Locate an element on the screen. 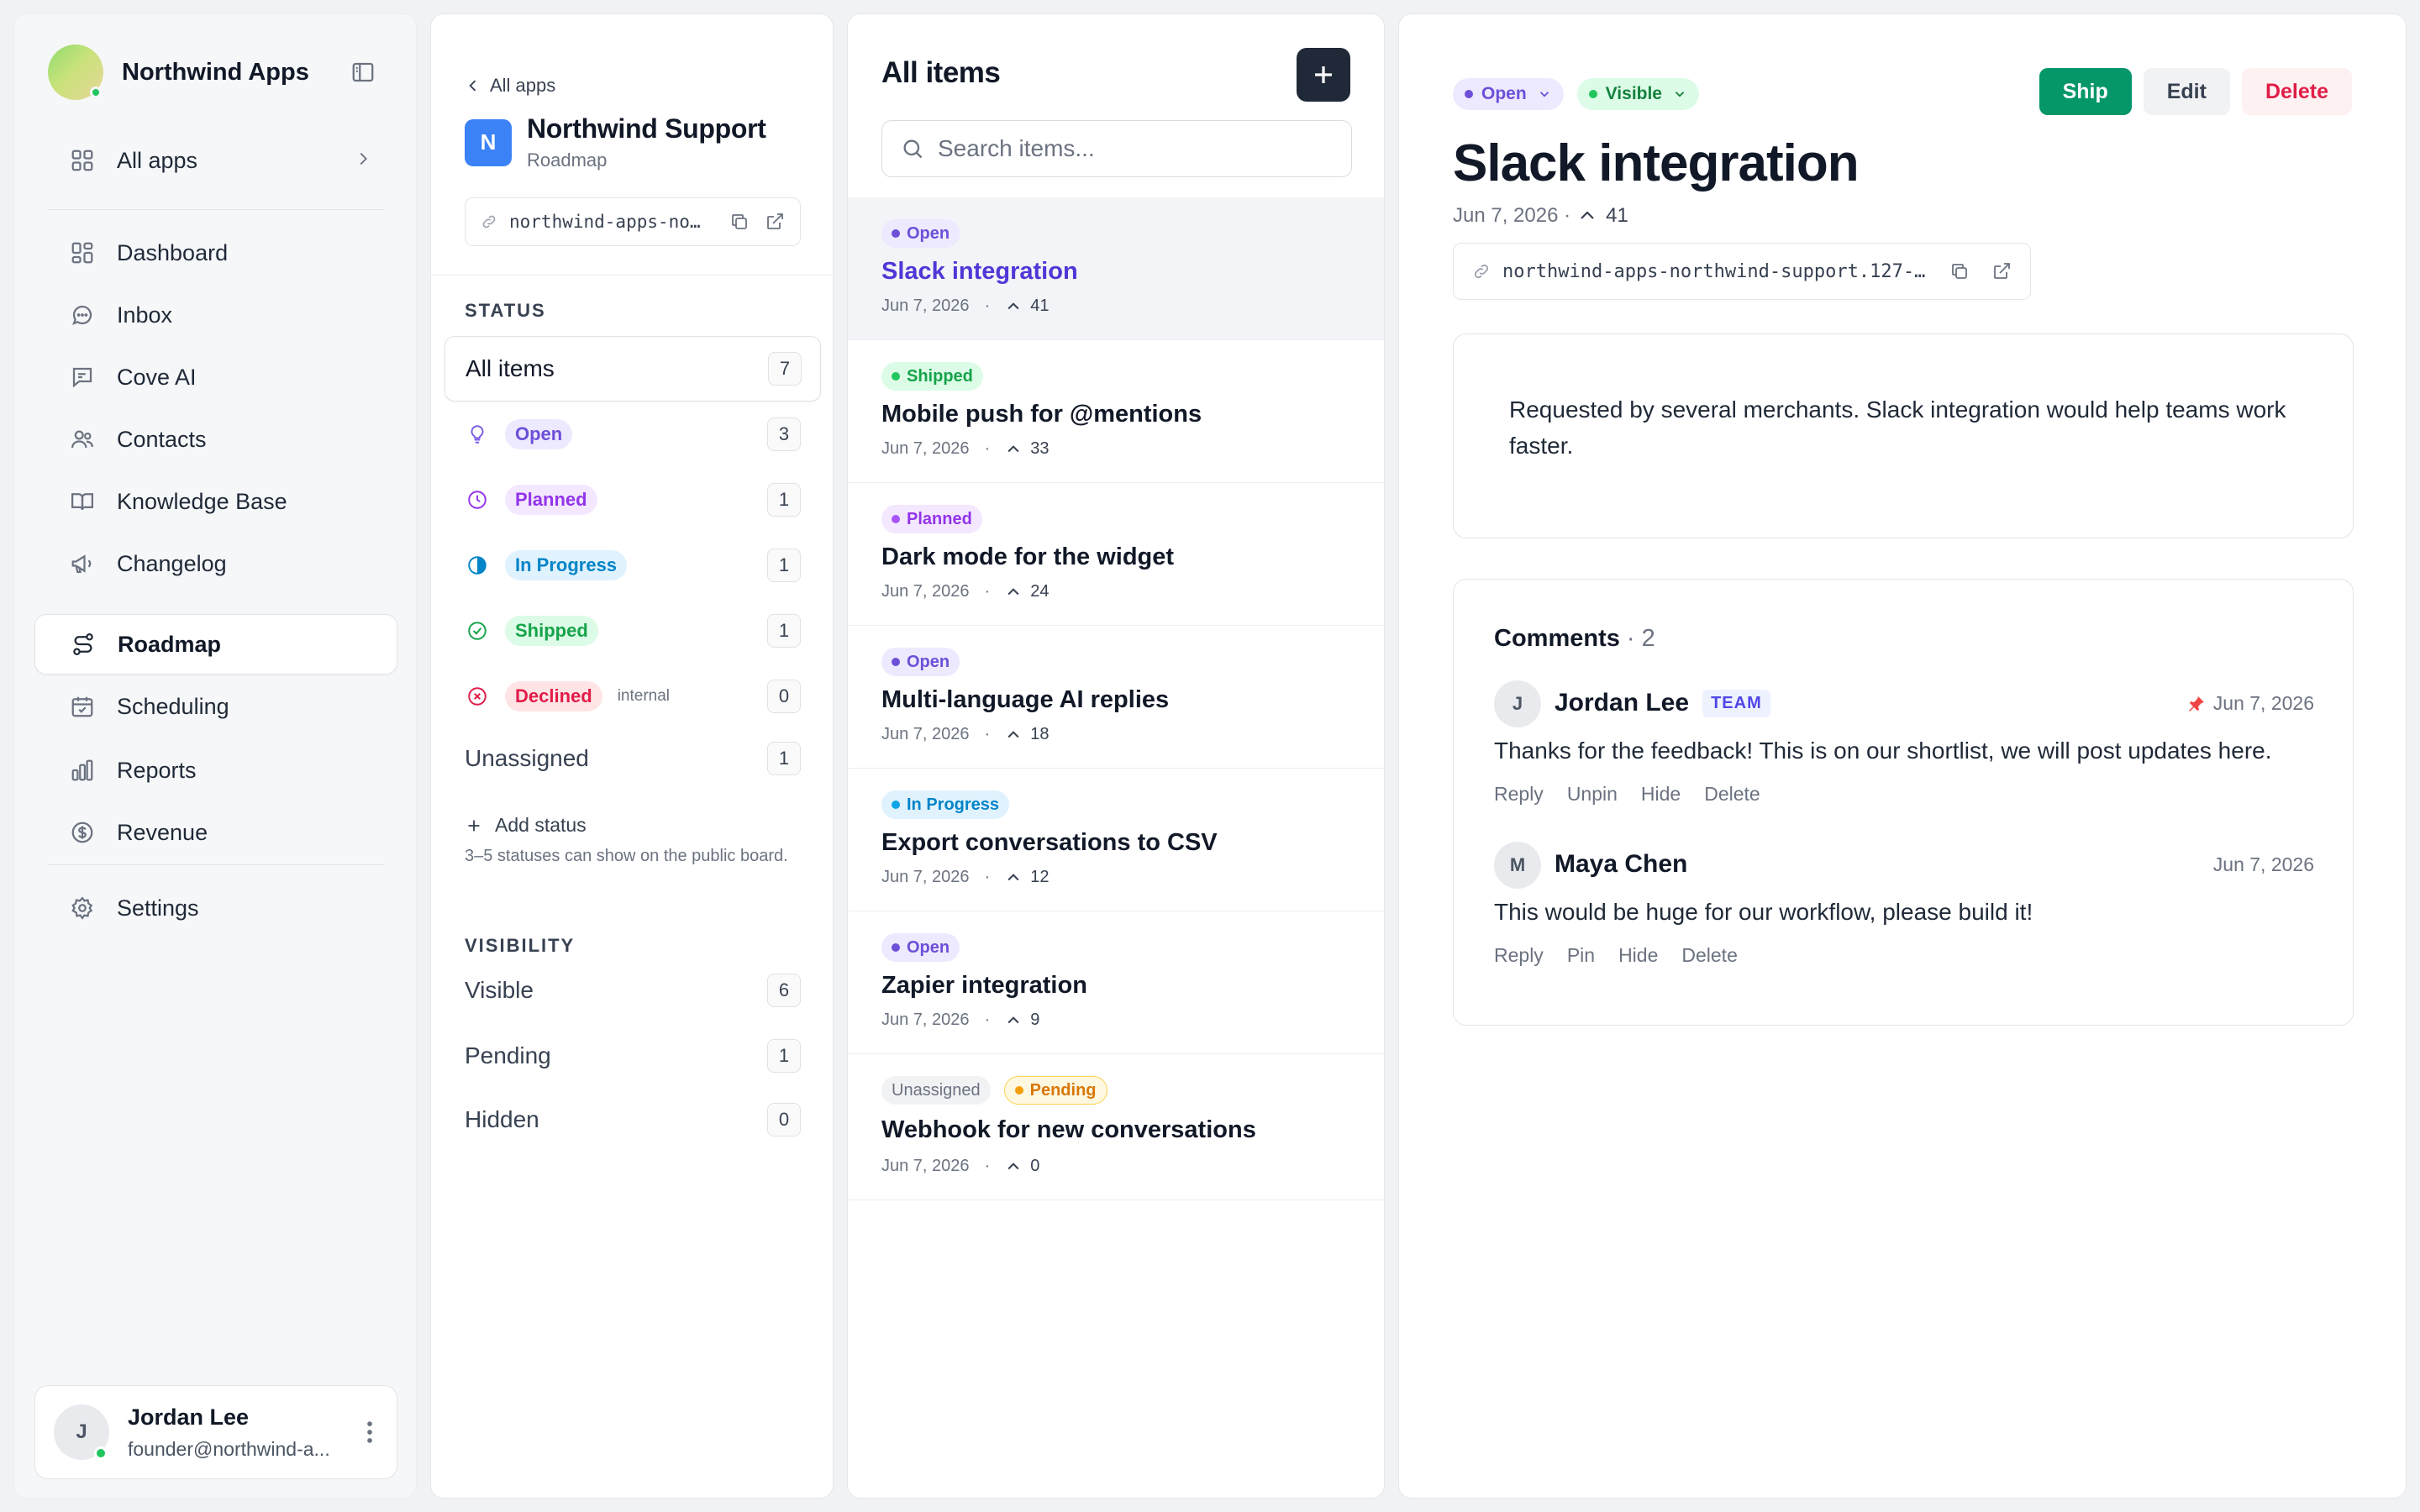 The image size is (2420, 1512). filter-all-items: All items 7 is located at coordinates (633, 369).